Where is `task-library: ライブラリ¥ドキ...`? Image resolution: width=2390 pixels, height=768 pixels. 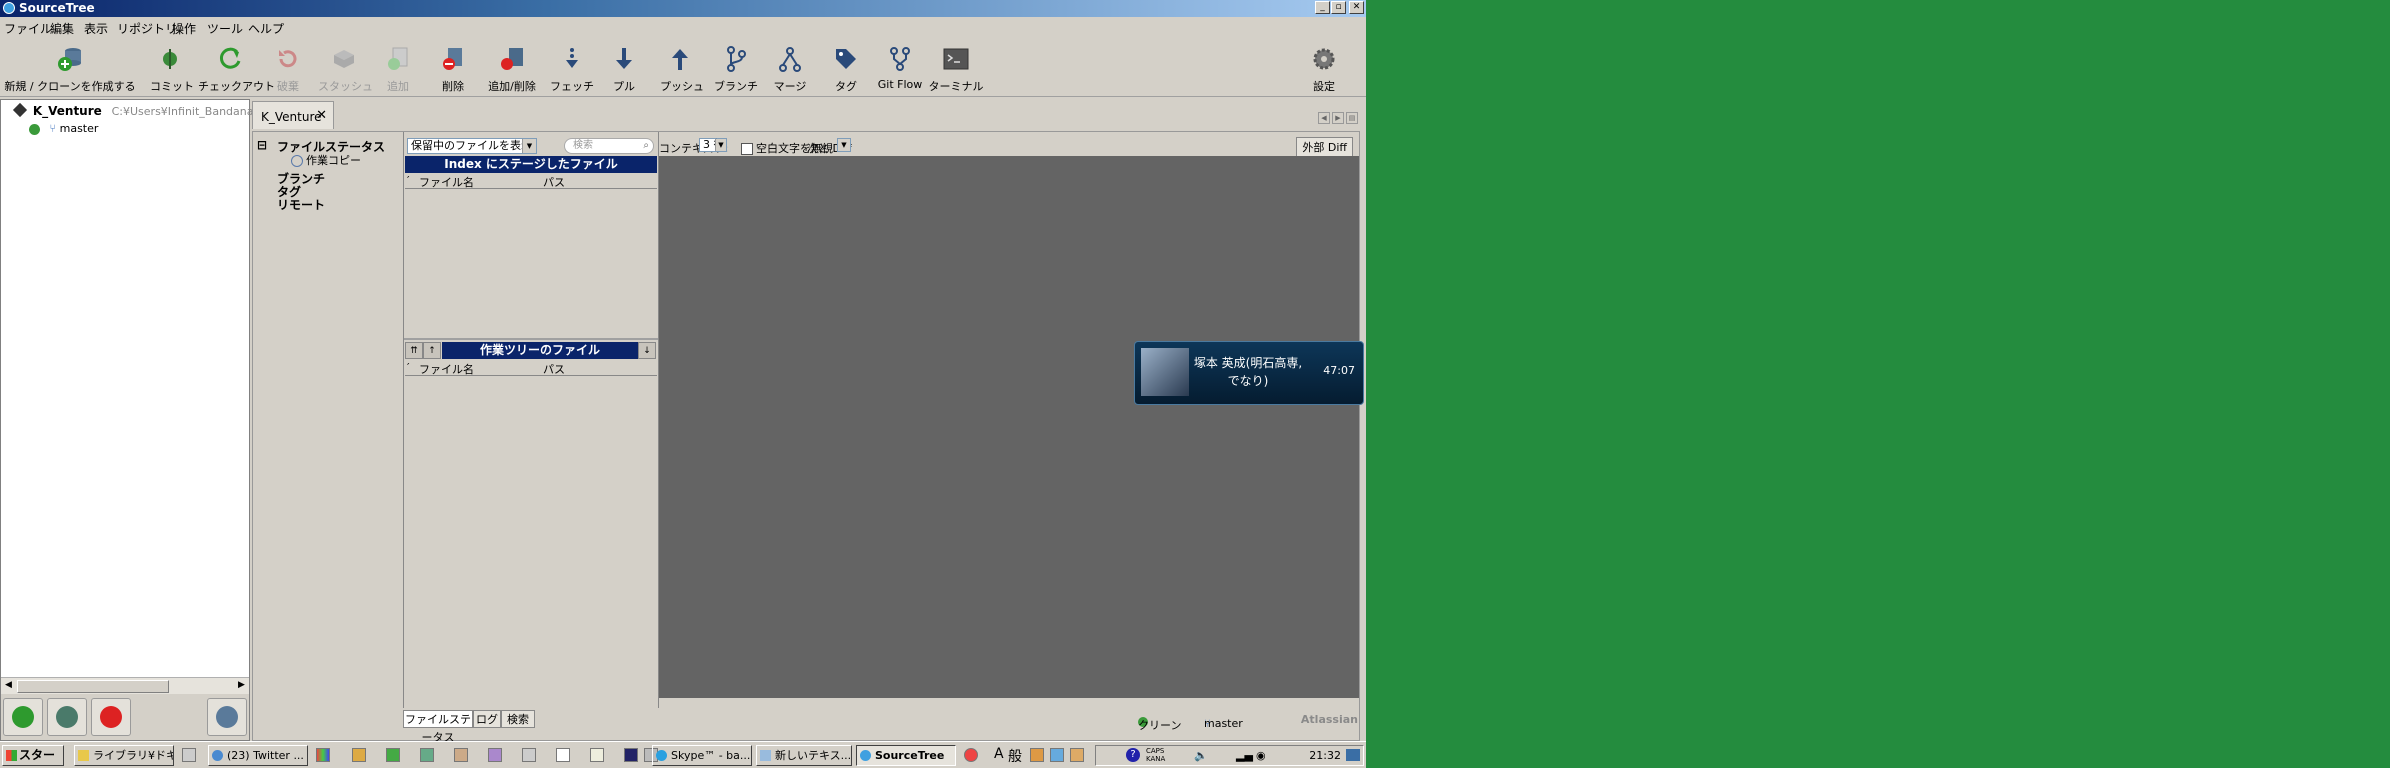 task-library: ライブラリ¥ドキ... is located at coordinates (124, 755).